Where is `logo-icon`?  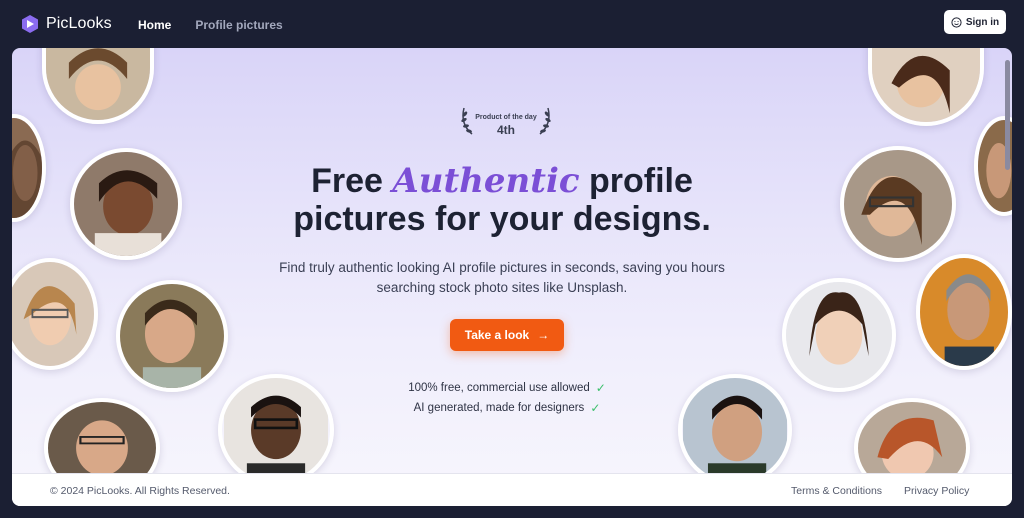
logo-icon is located at coordinates (30, 24).